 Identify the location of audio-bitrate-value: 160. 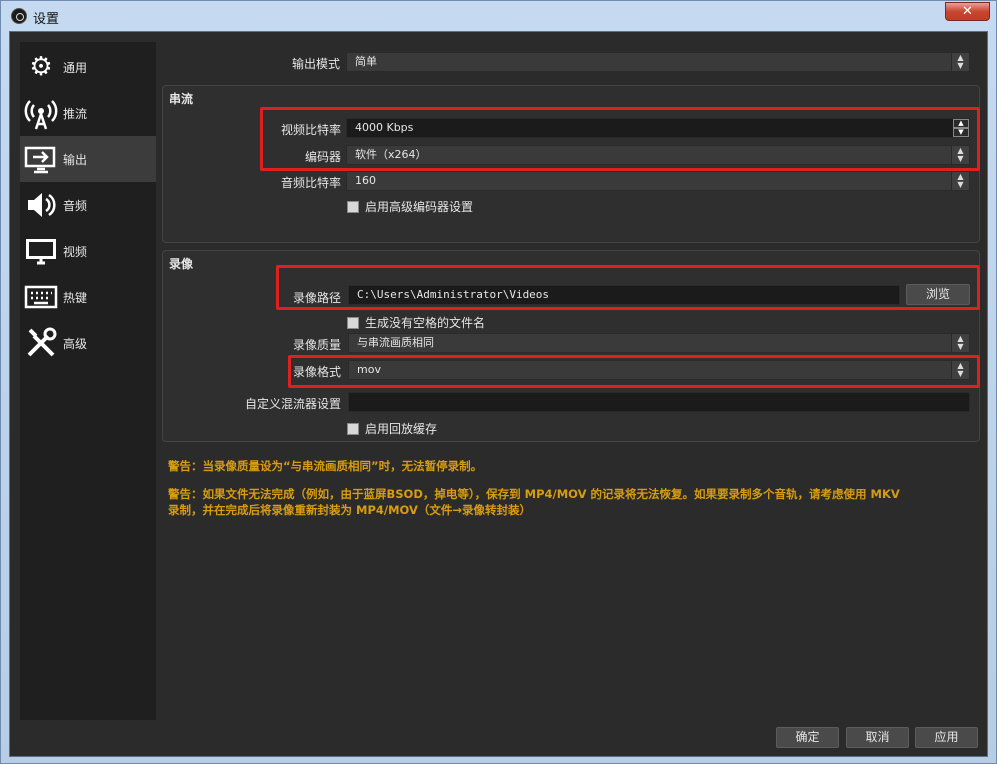
(365, 180).